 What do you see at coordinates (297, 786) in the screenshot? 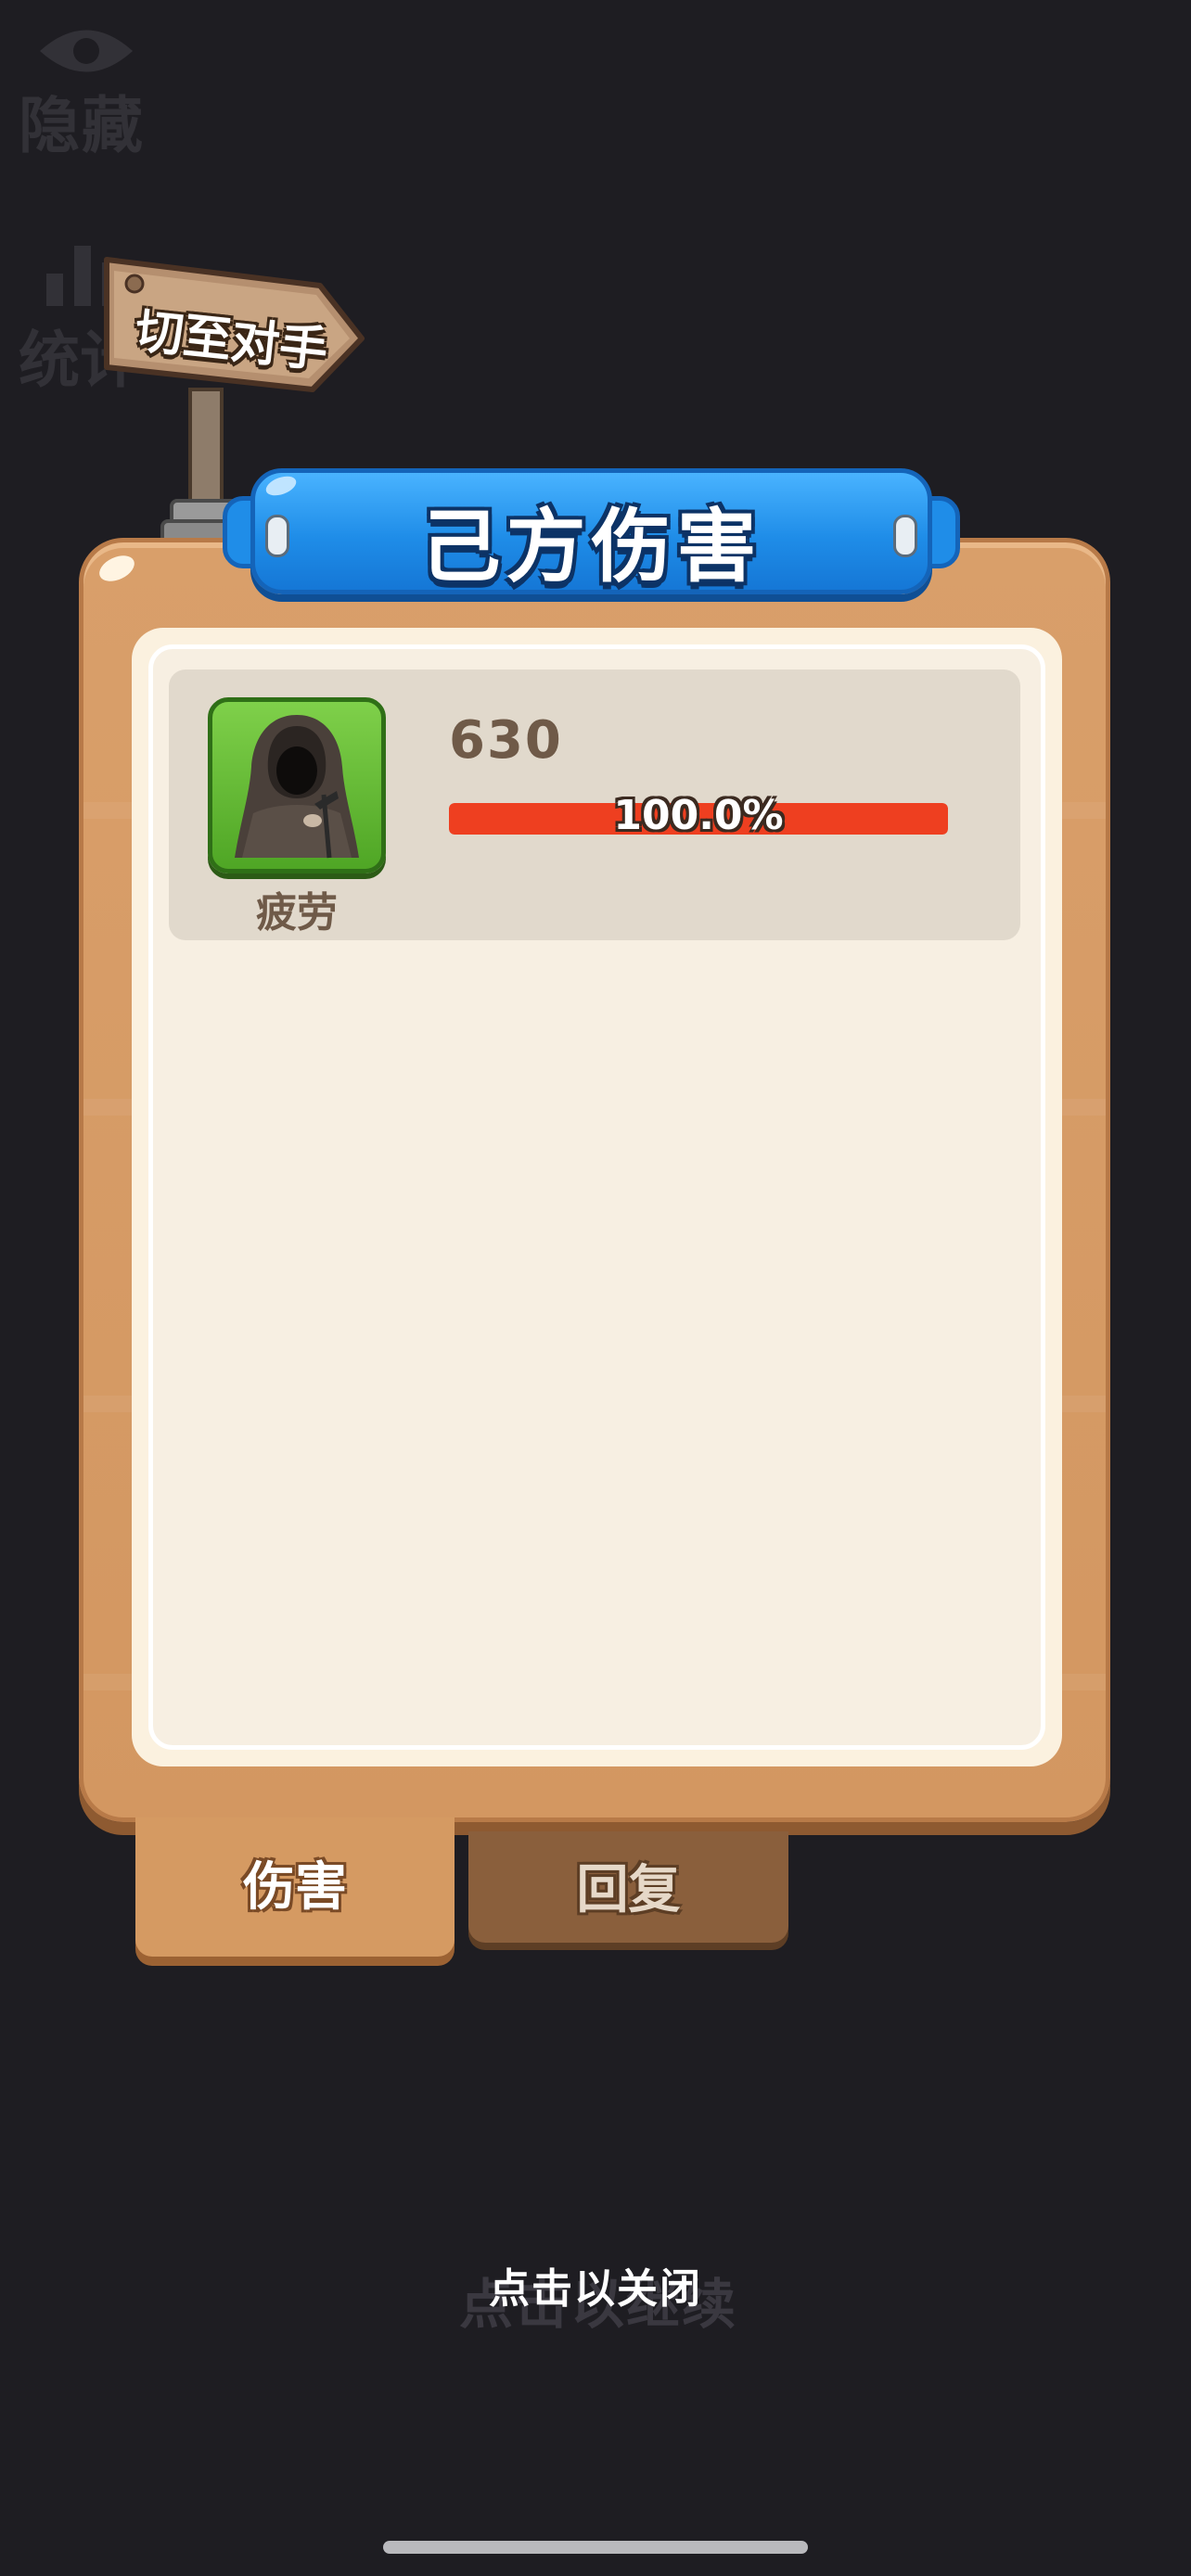
I see `hooded-reaper-icon` at bounding box center [297, 786].